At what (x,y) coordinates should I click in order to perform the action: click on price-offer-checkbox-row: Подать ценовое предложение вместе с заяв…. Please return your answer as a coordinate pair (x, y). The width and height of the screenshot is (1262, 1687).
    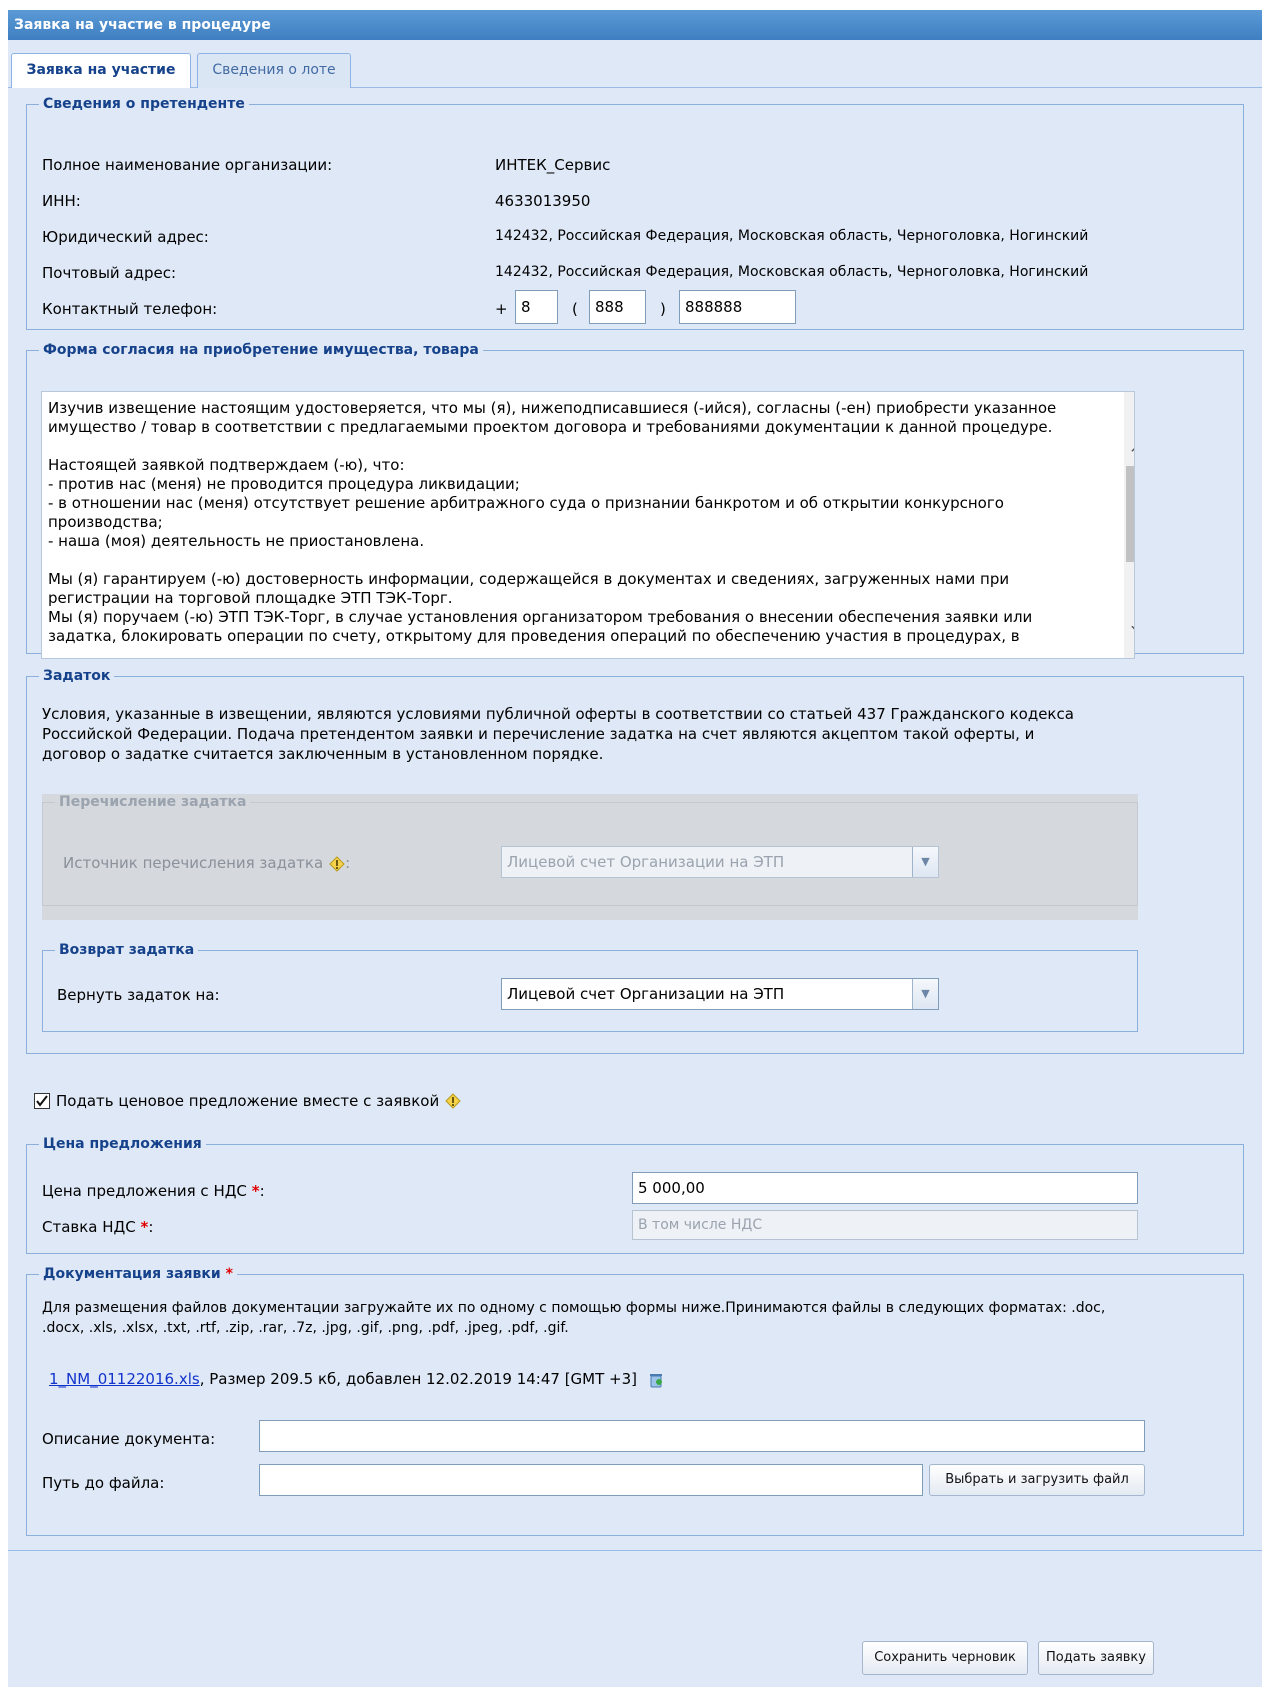
    Looking at the image, I should click on (247, 1101).